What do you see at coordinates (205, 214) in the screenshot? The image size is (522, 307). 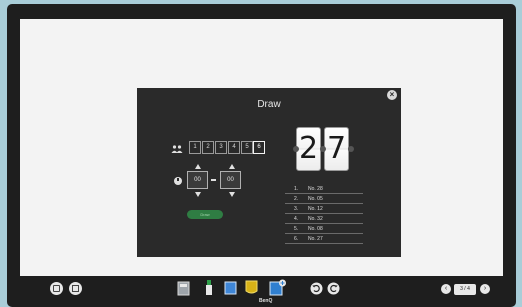 I see `draw-button: Draw` at bounding box center [205, 214].